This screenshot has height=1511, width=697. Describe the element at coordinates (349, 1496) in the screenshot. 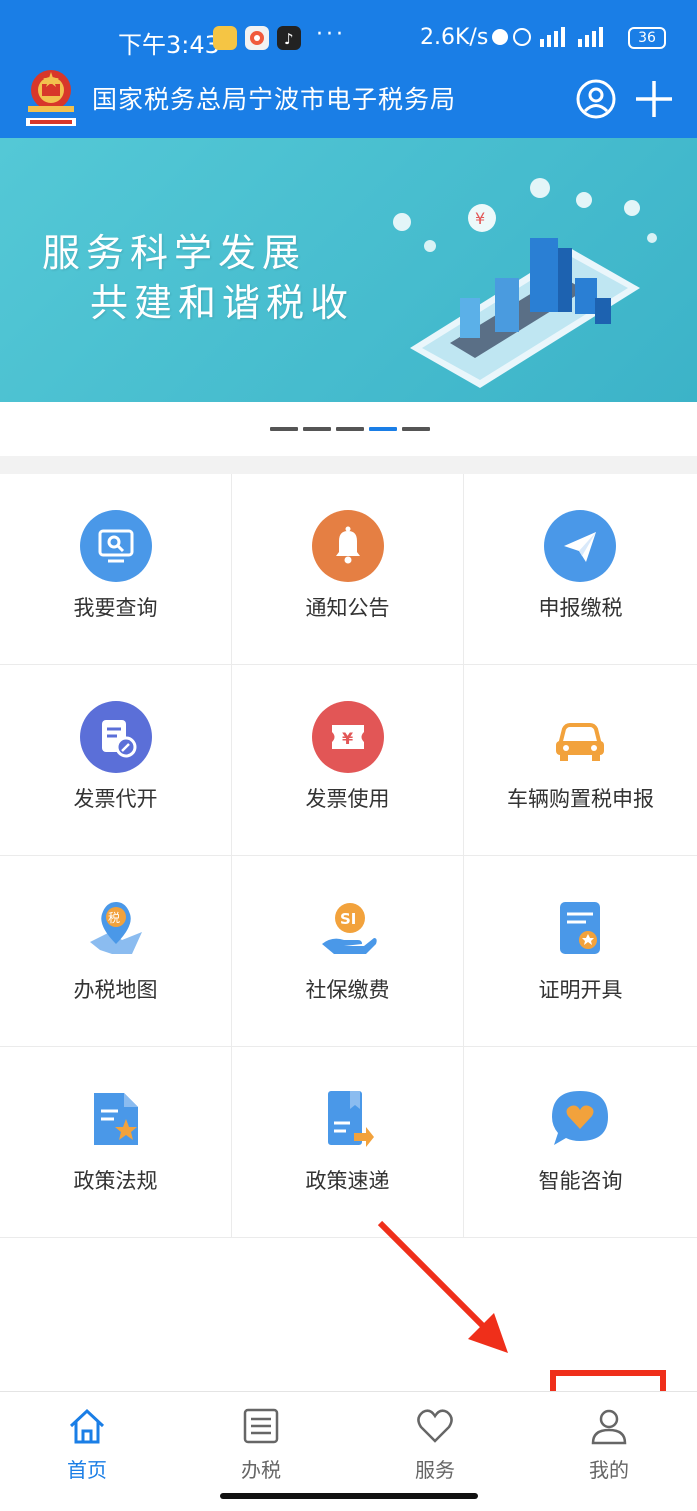

I see `home-indicator` at that location.